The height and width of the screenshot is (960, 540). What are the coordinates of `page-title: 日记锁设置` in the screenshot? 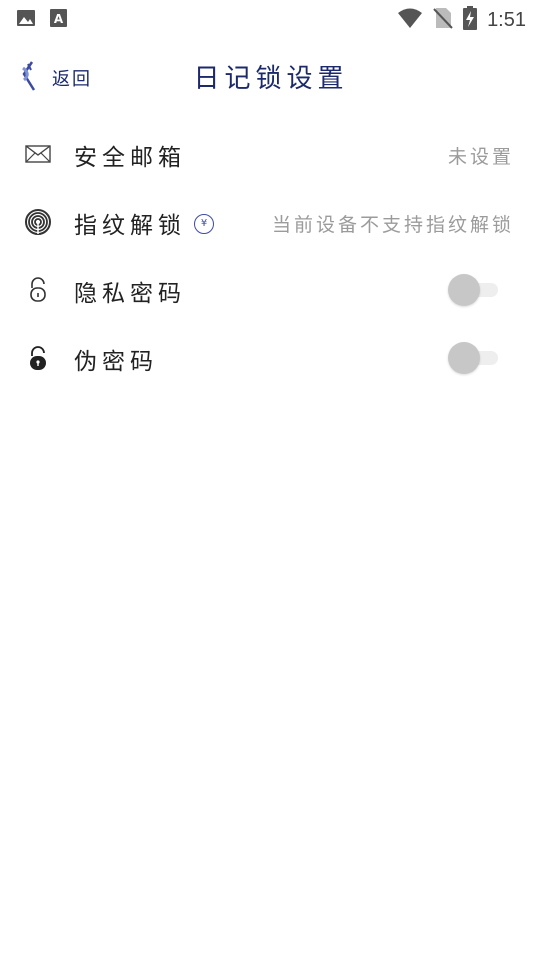 It's located at (271, 79).